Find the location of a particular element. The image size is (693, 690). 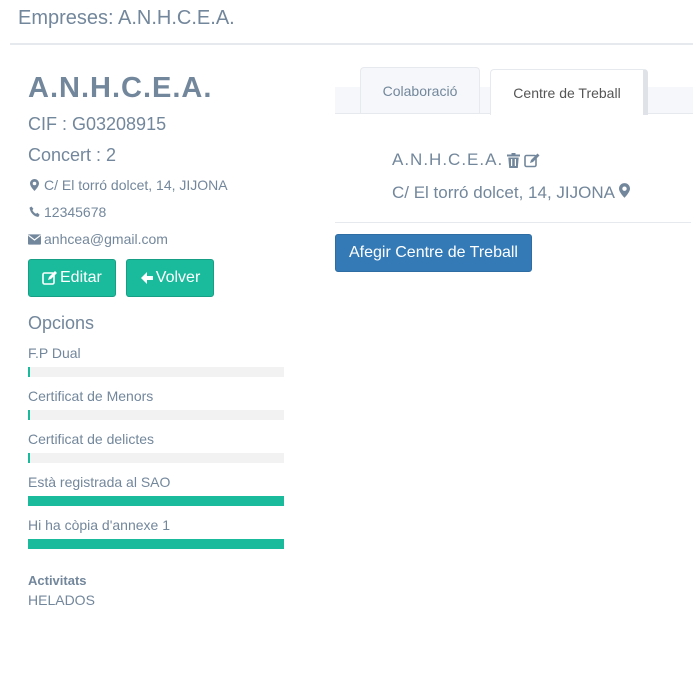

company-concert: Concert : 2 is located at coordinates (72, 155).